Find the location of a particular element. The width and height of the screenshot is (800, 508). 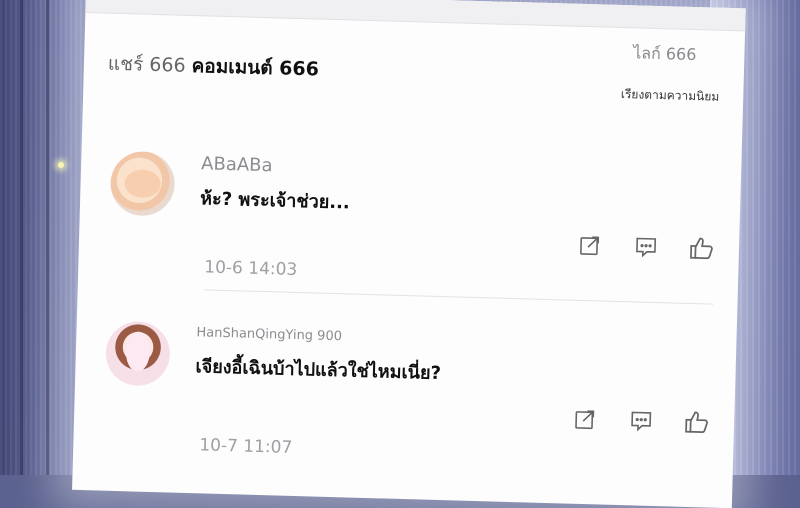

divider is located at coordinates (458, 297).